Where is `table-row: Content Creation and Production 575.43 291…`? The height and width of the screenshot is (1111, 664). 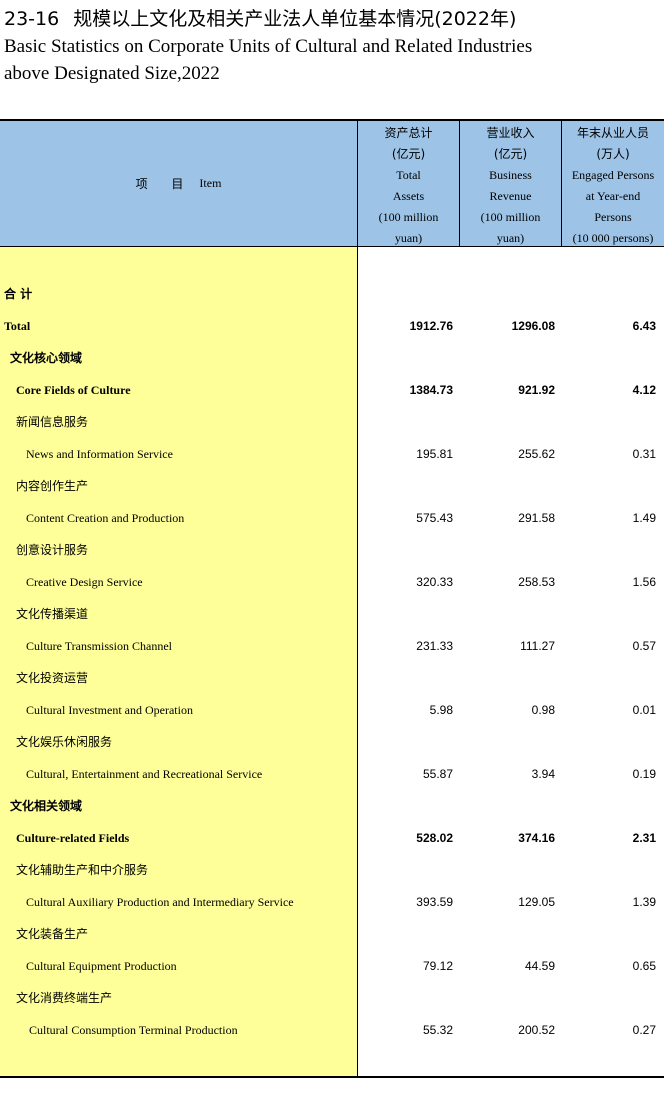 table-row: Content Creation and Production 575.43 291… is located at coordinates (332, 518).